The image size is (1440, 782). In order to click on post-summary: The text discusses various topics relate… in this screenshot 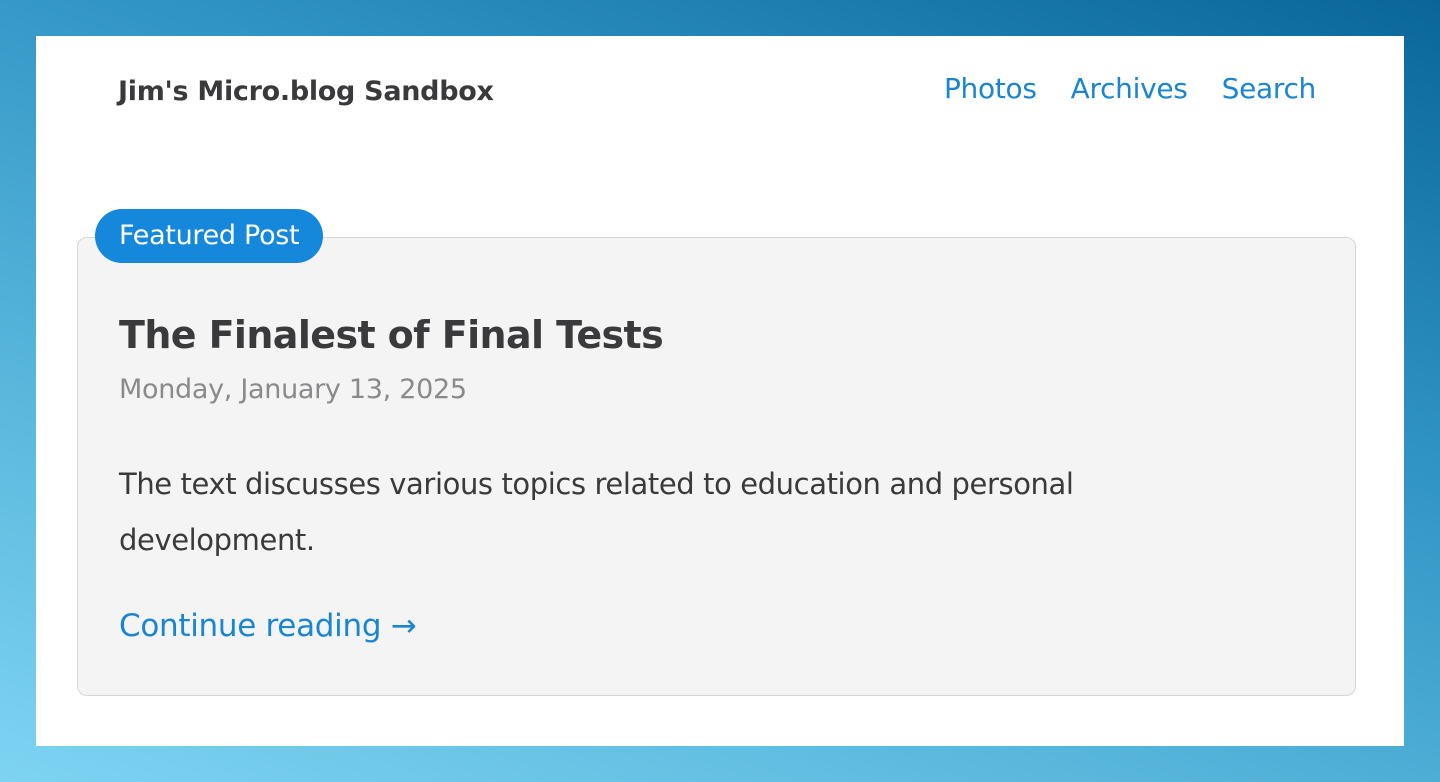, I will do `click(596, 512)`.